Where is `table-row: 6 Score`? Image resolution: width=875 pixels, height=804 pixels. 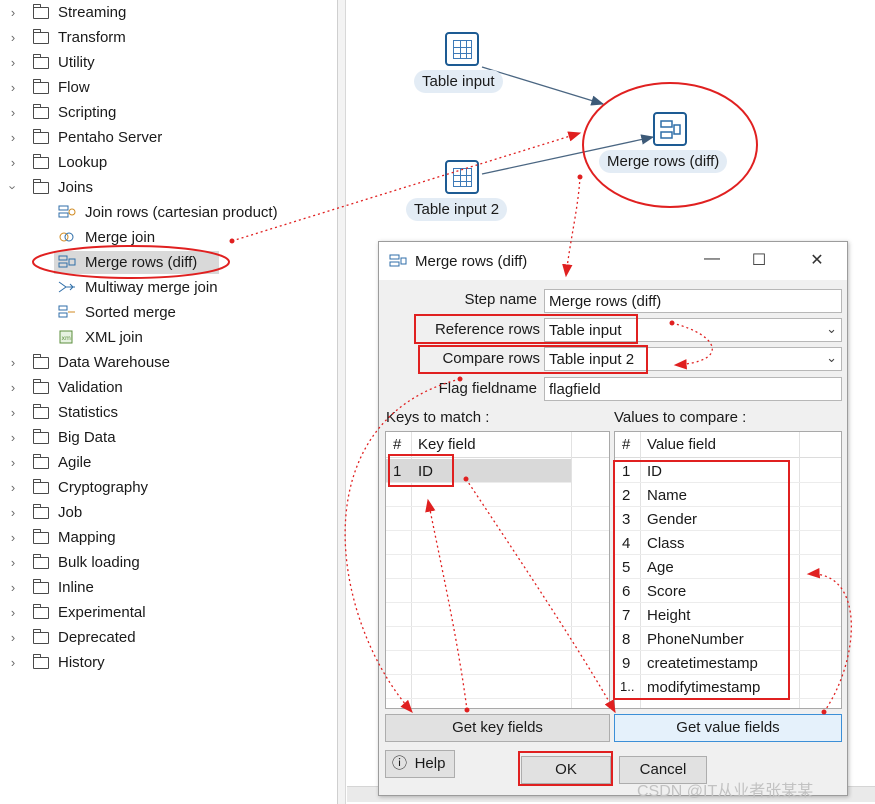
table-row: 6 Score is located at coordinates (728, 591).